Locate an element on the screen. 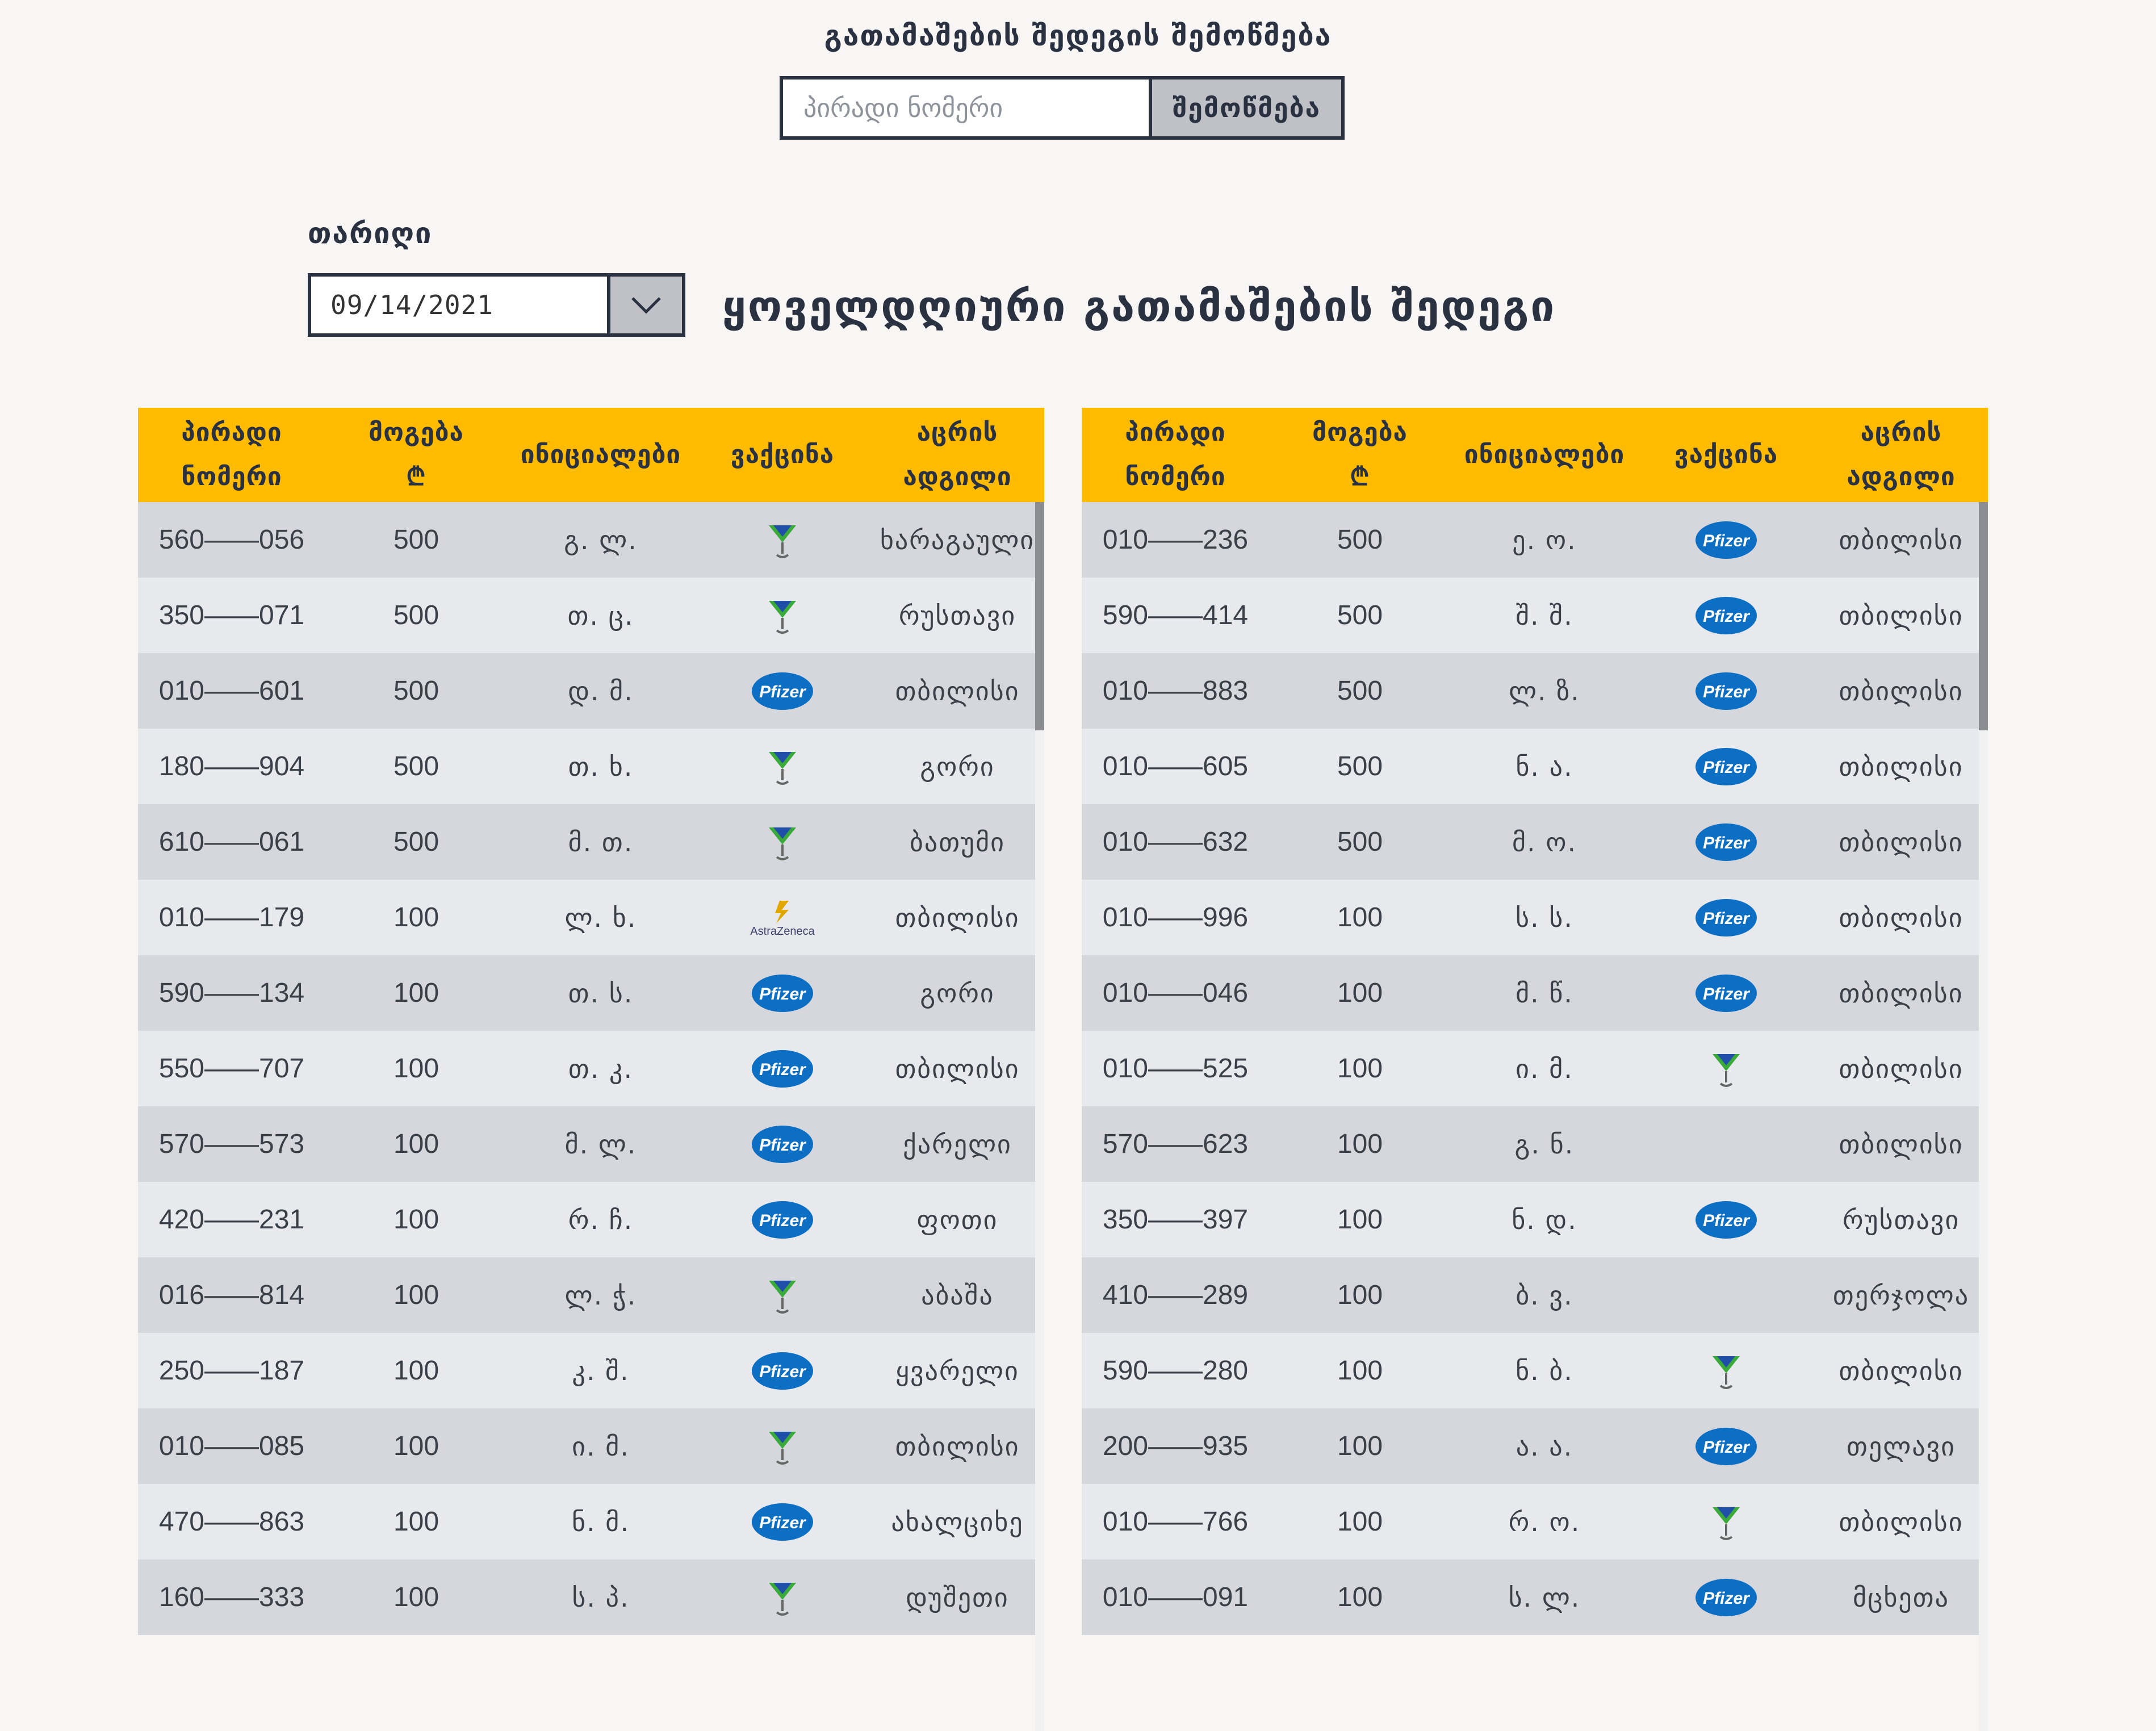 Image resolution: width=2156 pixels, height=1731 pixels. cell-vaccine: AstraZeneca is located at coordinates (782, 917).